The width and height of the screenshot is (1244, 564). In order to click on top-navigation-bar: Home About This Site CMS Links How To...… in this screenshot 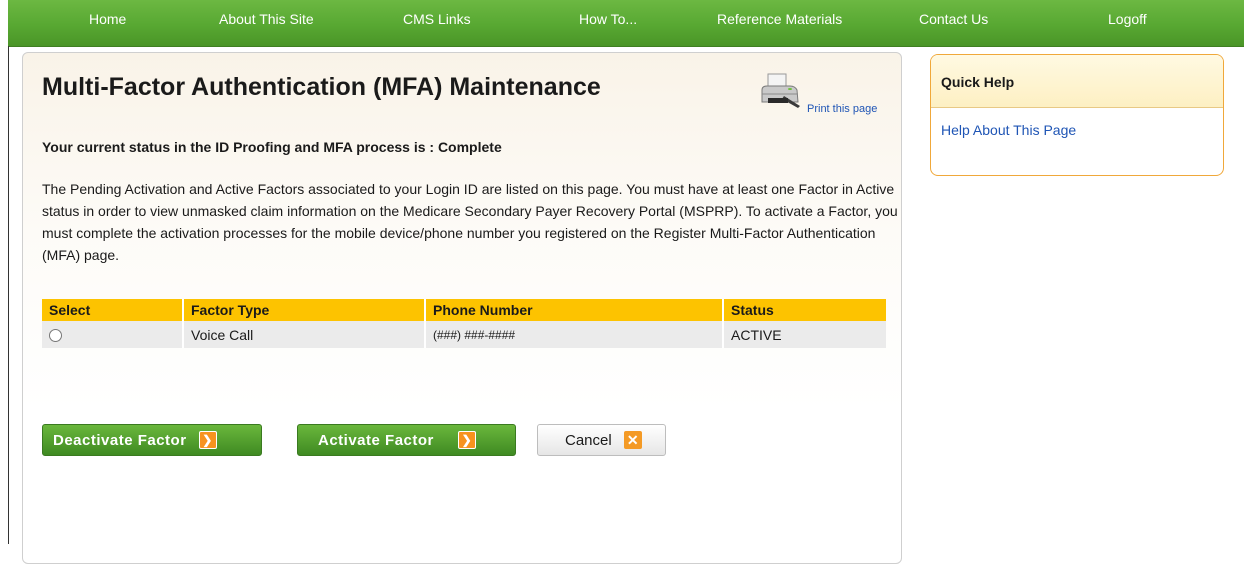, I will do `click(626, 23)`.